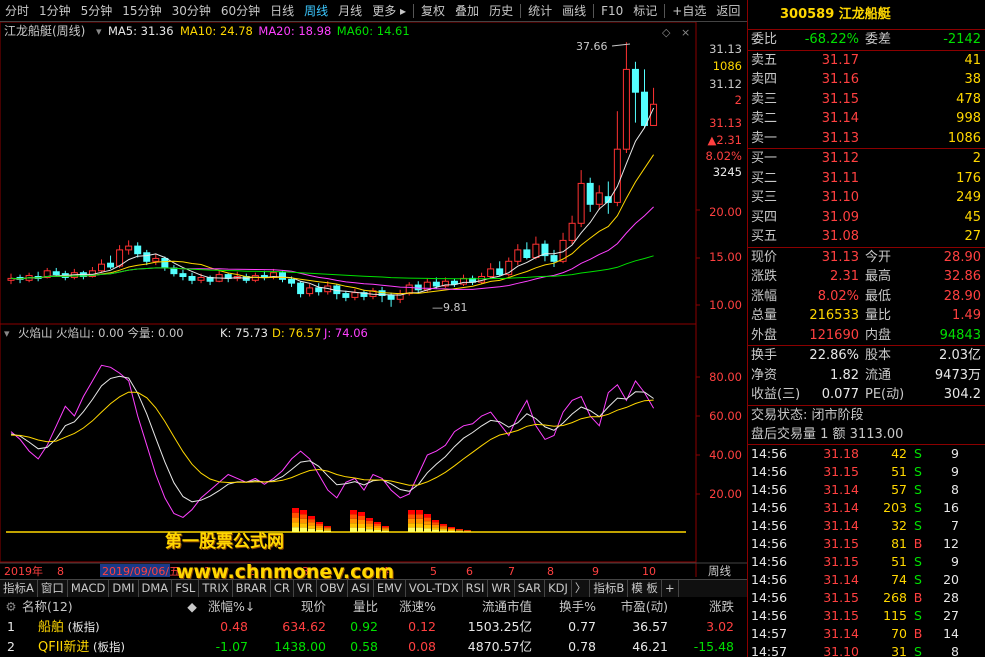 The width and height of the screenshot is (985, 657). I want to click on indicator-tab: CR, so click(282, 588).